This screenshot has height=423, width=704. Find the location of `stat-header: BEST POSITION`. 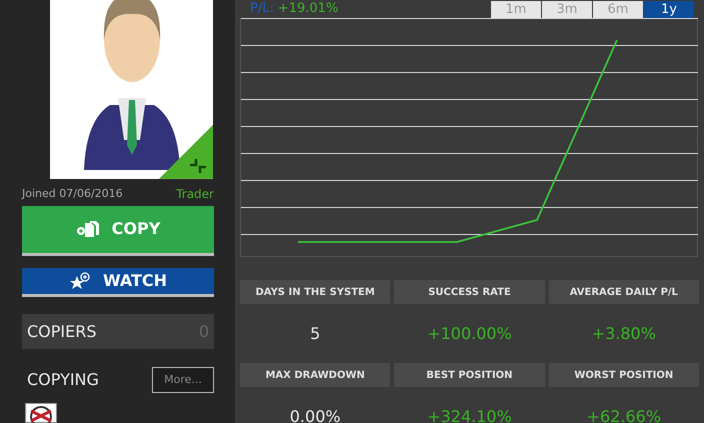

stat-header: BEST POSITION is located at coordinates (469, 375).